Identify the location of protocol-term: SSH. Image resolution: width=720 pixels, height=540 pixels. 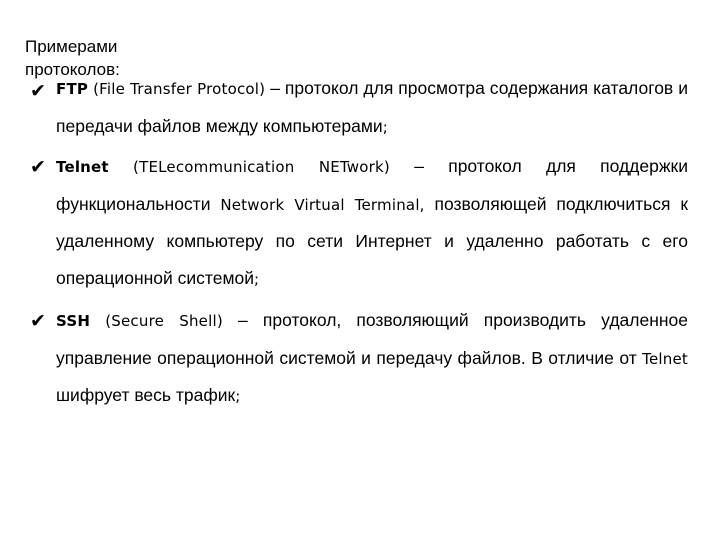
(73, 321).